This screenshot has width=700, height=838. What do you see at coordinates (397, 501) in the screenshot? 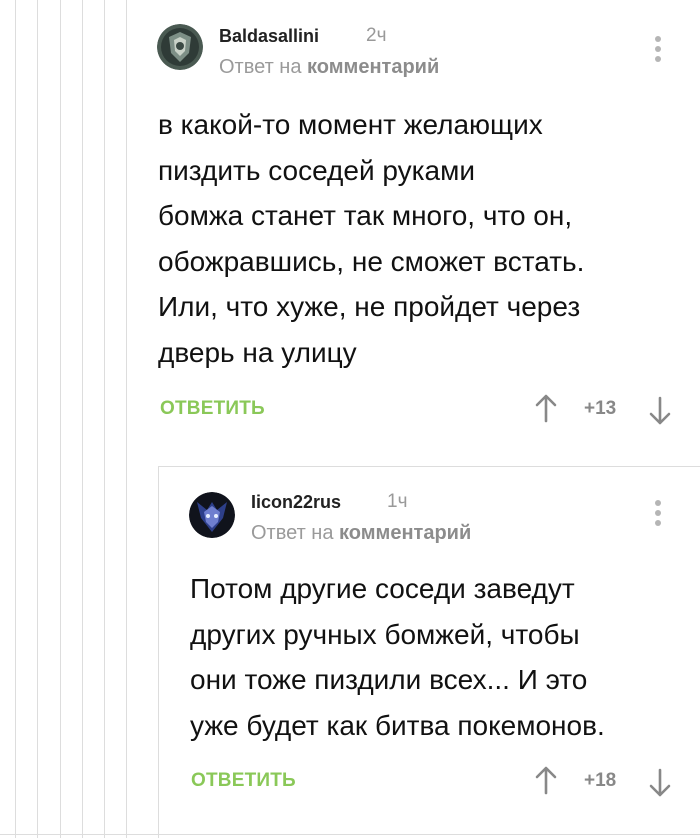
I see `timestamp: 1ч` at bounding box center [397, 501].